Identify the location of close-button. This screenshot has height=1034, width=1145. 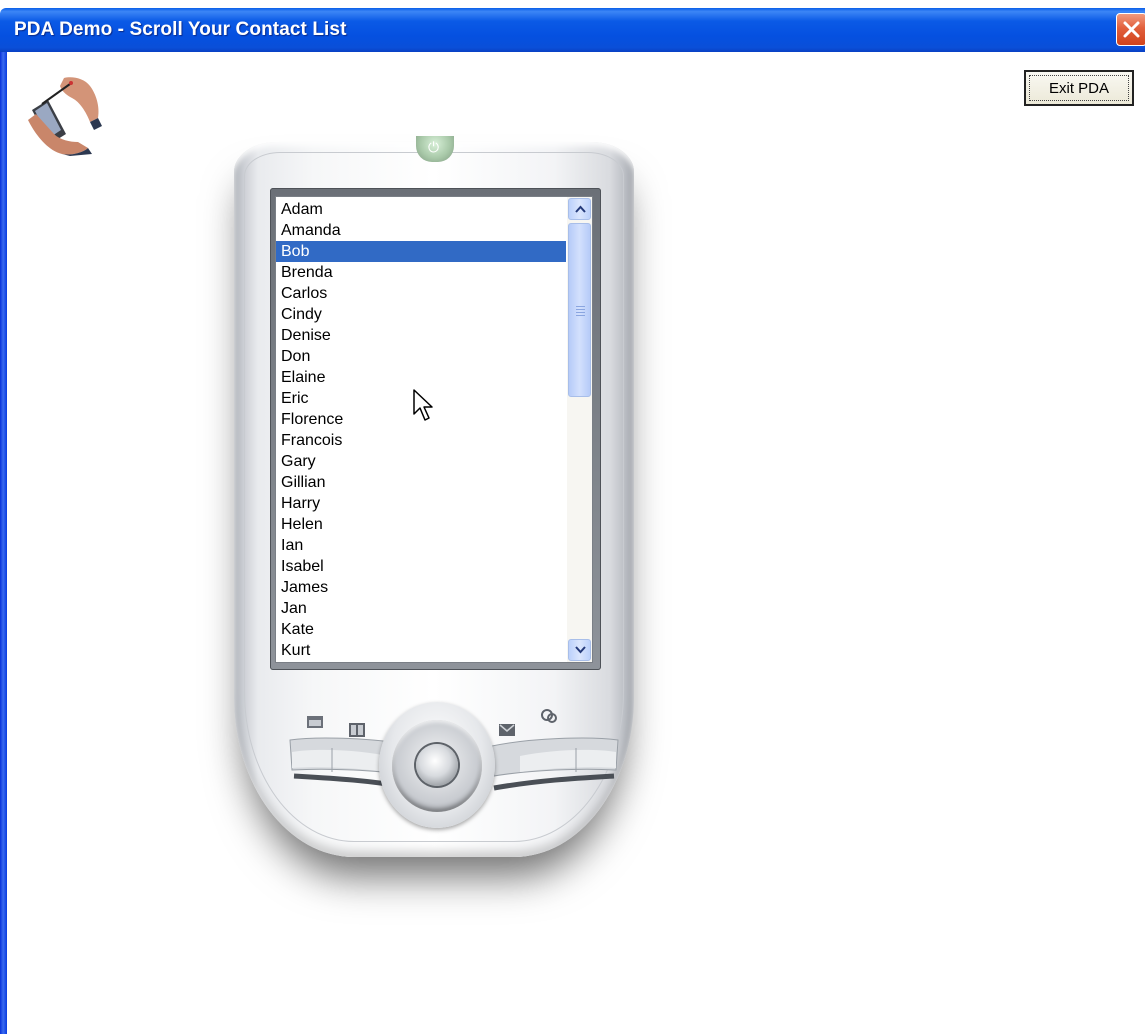
(1130, 29).